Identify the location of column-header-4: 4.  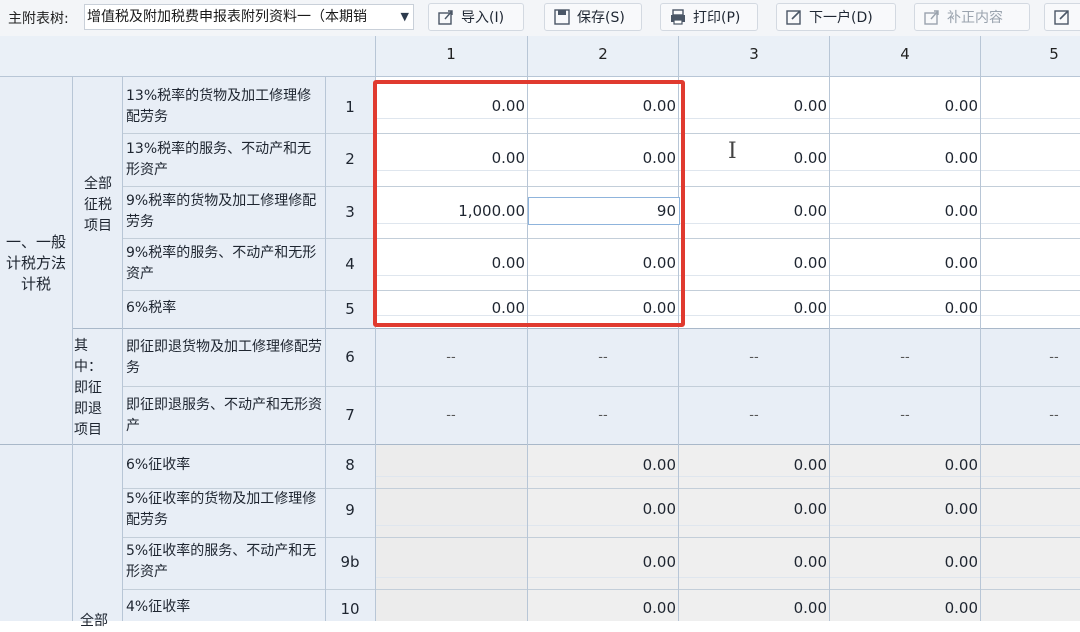
(905, 54).